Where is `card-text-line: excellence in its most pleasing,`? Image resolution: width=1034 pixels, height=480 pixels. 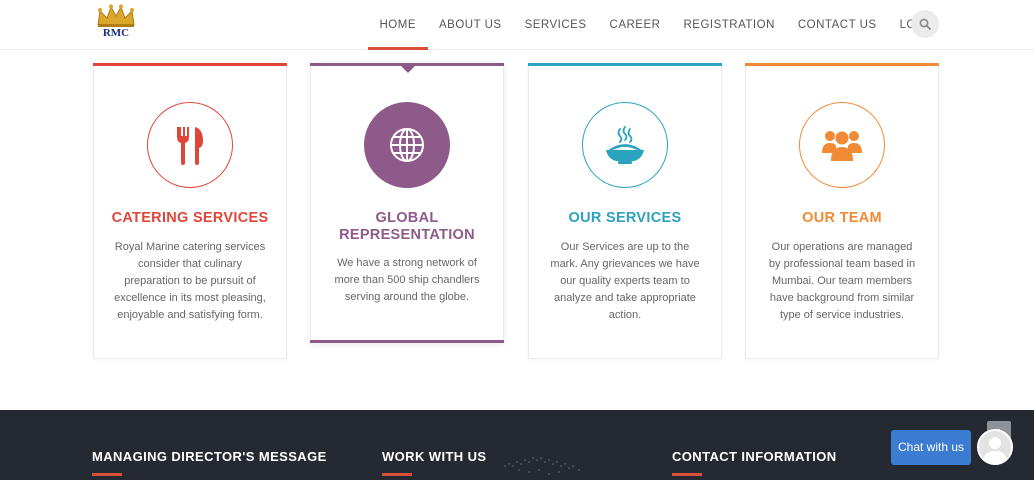
card-text-line: excellence in its most pleasing, is located at coordinates (190, 298).